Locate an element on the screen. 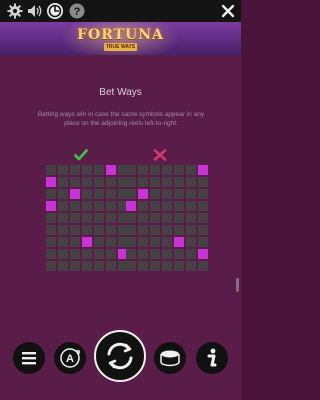  spin-button is located at coordinates (120, 356).